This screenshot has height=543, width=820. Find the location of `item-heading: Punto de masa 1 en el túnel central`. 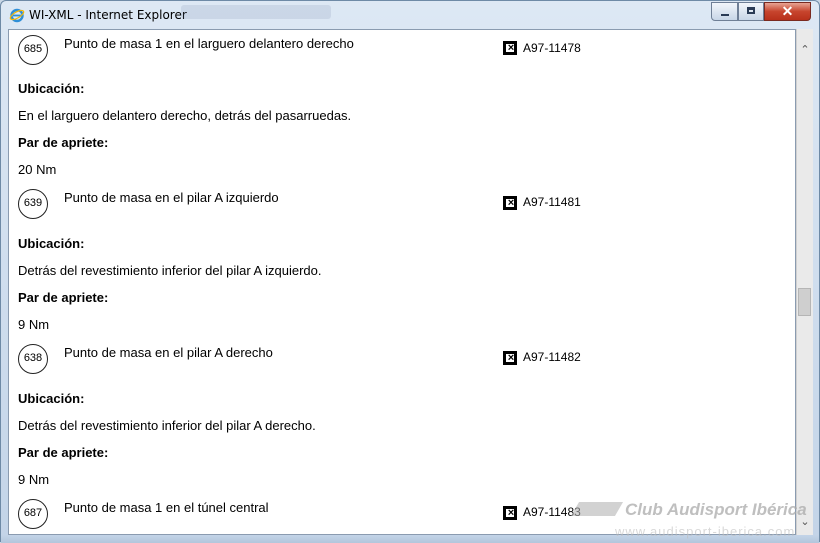

item-heading: Punto de masa 1 en el túnel central is located at coordinates (166, 507).